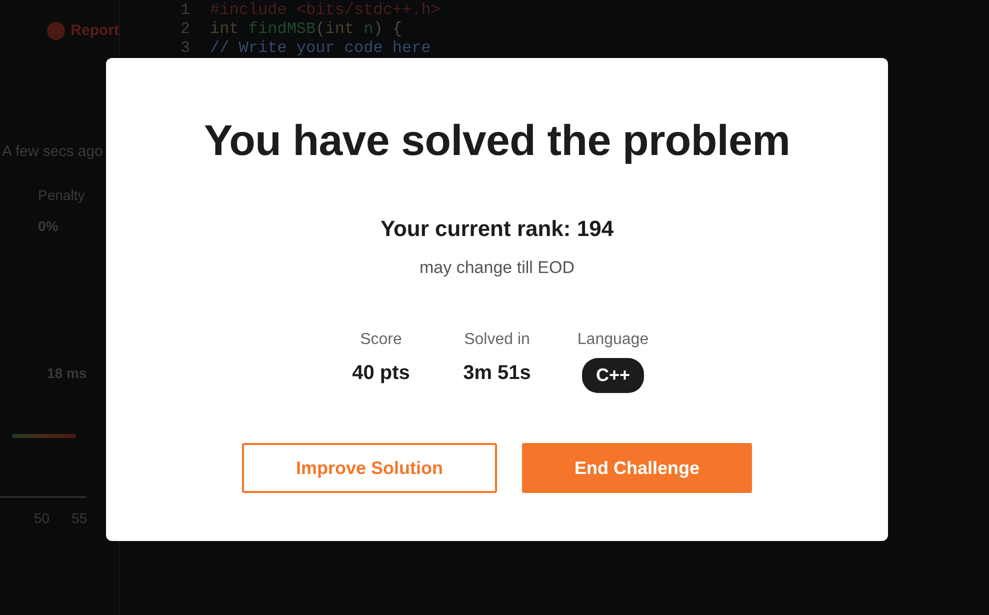 The width and height of the screenshot is (989, 615). What do you see at coordinates (613, 376) in the screenshot?
I see `language-badge: C++` at bounding box center [613, 376].